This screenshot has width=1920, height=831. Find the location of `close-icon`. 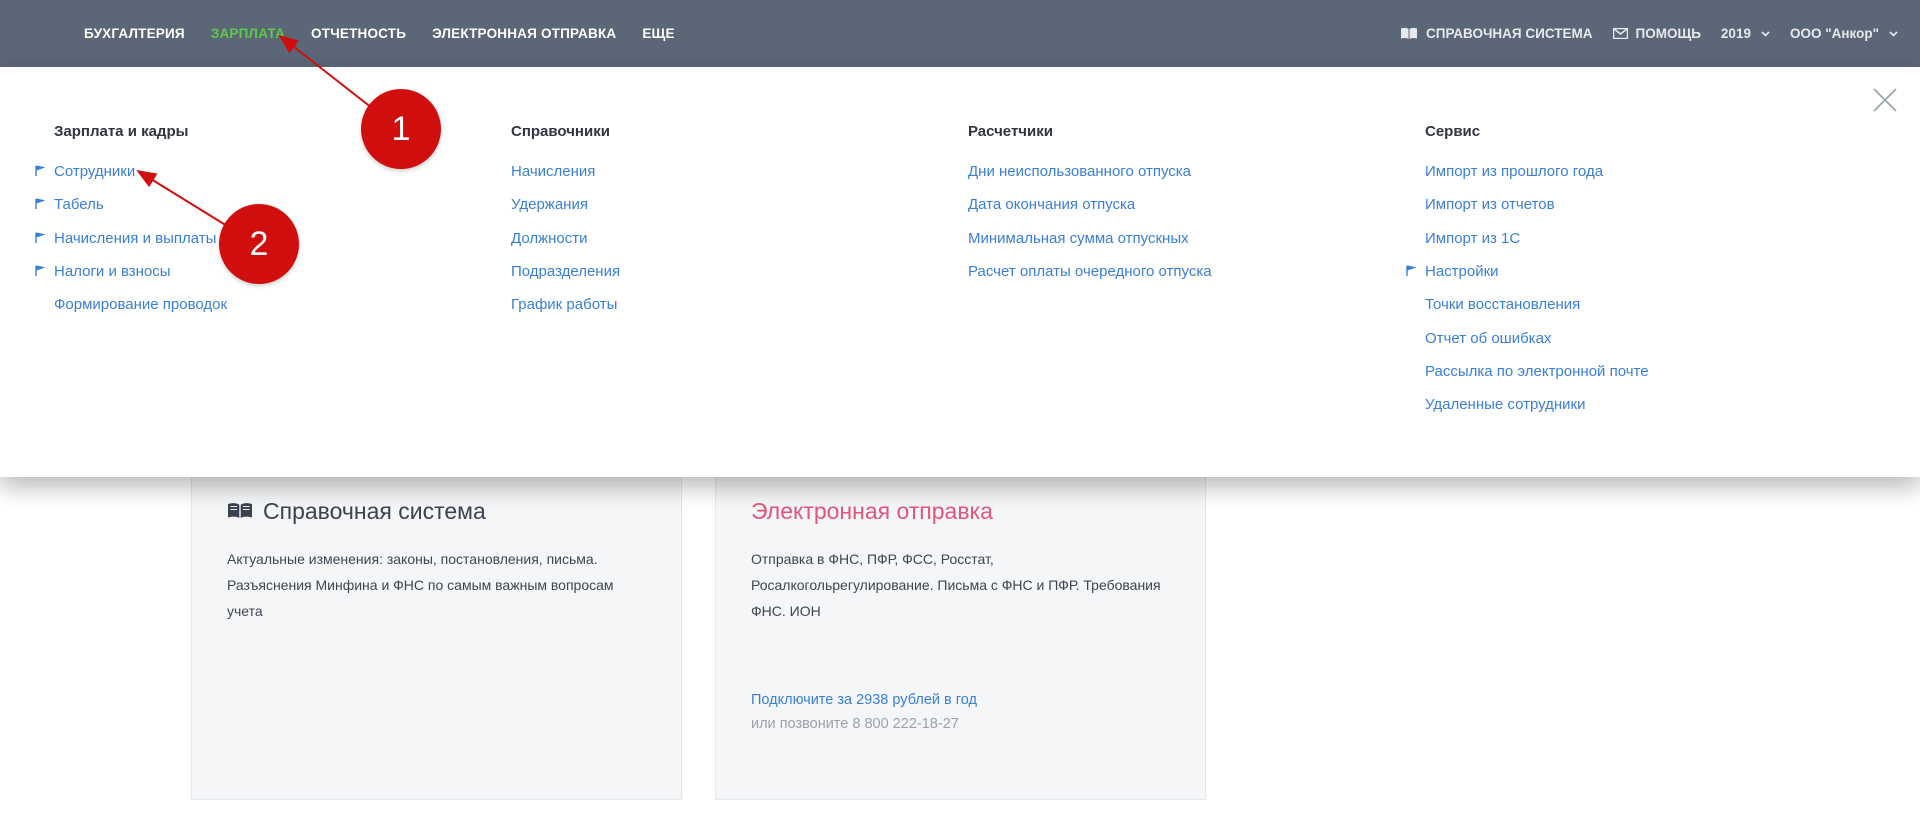

close-icon is located at coordinates (1885, 100).